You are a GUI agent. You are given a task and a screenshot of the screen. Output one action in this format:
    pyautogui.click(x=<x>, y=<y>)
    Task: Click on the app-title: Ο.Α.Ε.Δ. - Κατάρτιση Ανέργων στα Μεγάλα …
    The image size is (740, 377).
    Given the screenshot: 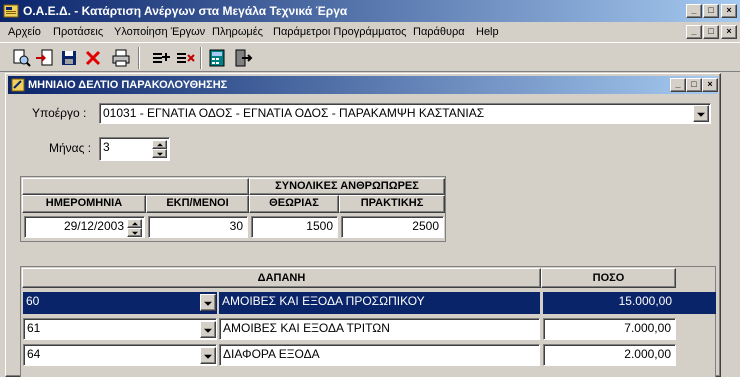 What is the action you would take?
    pyautogui.click(x=185, y=11)
    